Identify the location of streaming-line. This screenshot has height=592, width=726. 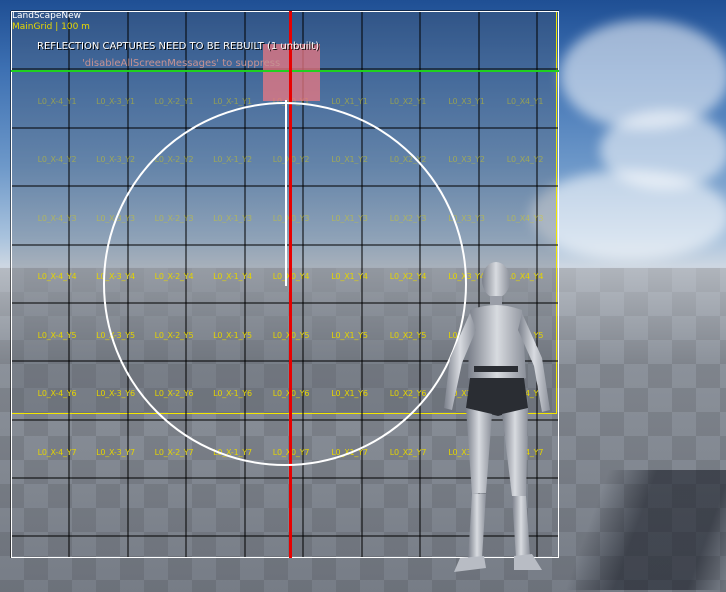
(285, 71).